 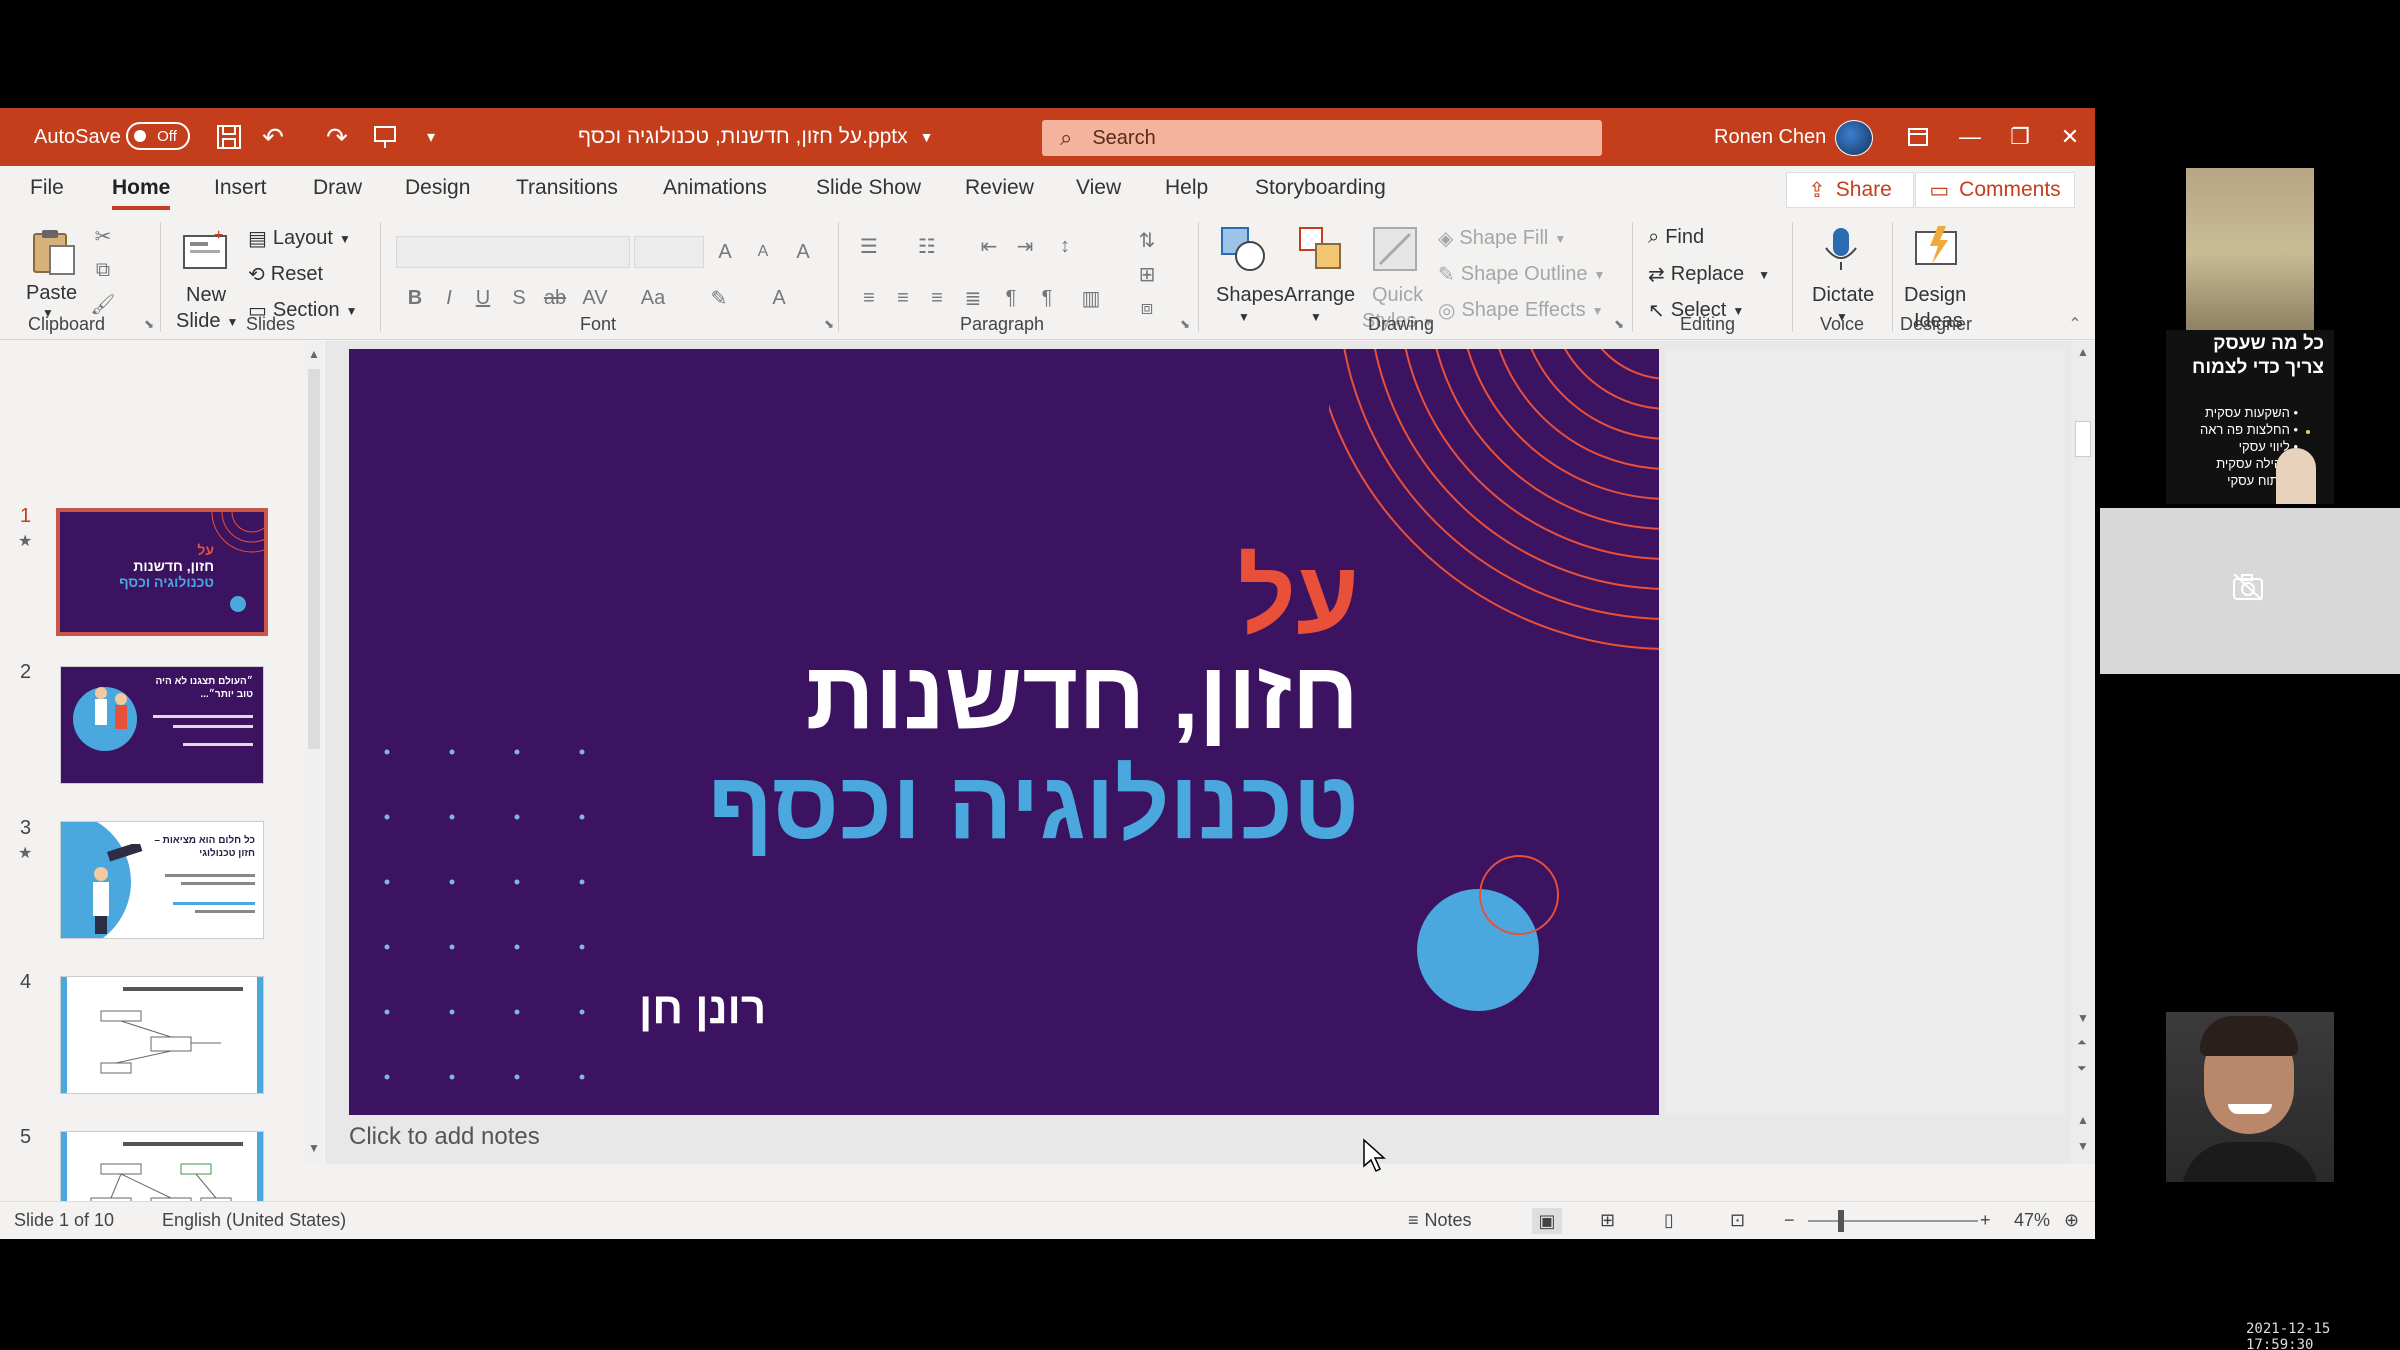 I want to click on normal-view-icon: ▣, so click(x=1547, y=1221).